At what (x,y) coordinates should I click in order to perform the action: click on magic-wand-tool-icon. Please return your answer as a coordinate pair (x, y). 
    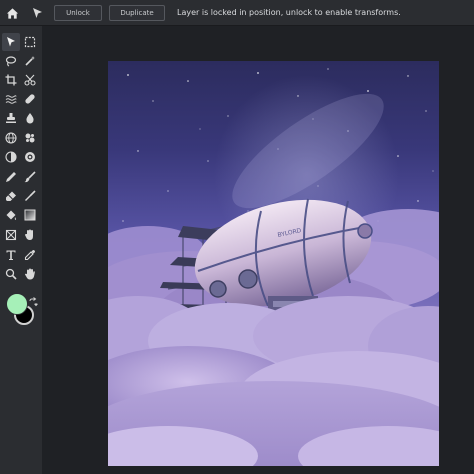
    Looking at the image, I should click on (30, 61).